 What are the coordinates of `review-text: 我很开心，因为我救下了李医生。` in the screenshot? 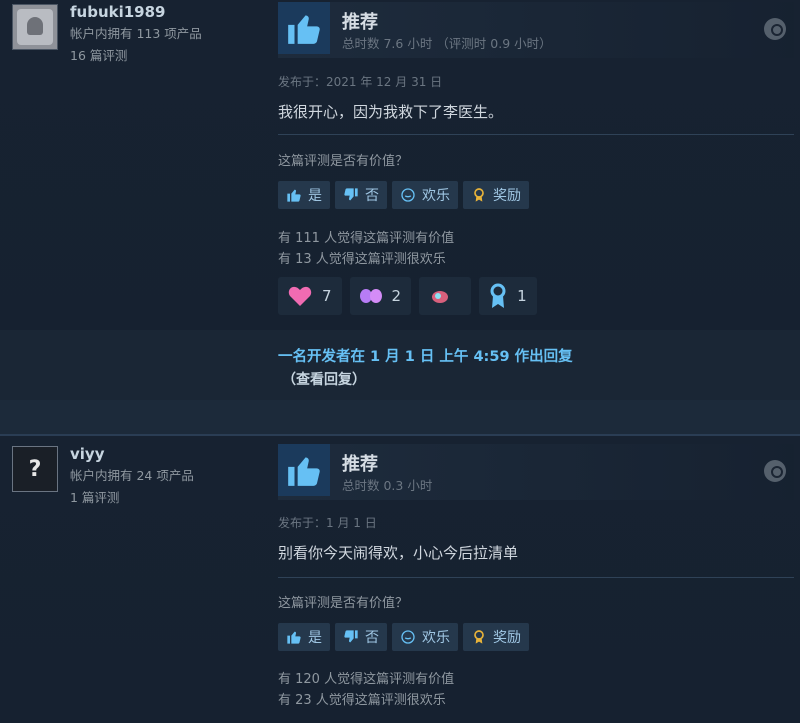 It's located at (391, 112).